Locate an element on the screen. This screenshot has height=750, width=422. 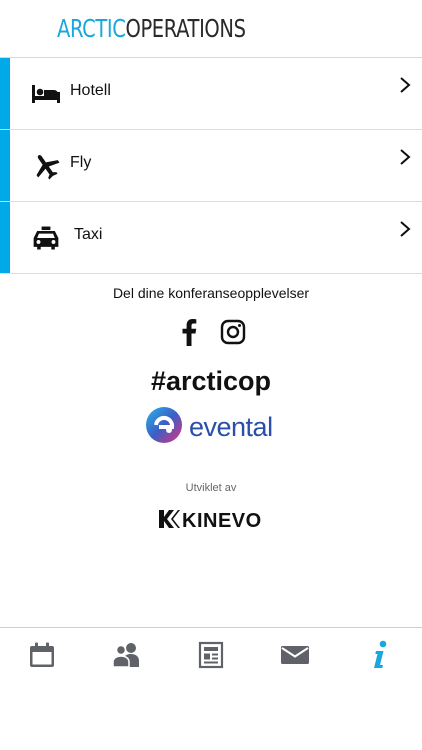
share-caption: Del dine konferanseopplevelser is located at coordinates (211, 293).